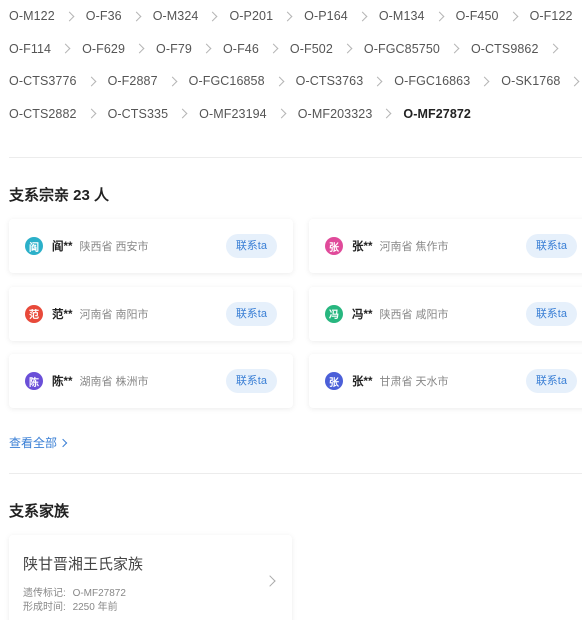  What do you see at coordinates (227, 81) in the screenshot?
I see `breadcrumb-link: O-FGC16858` at bounding box center [227, 81].